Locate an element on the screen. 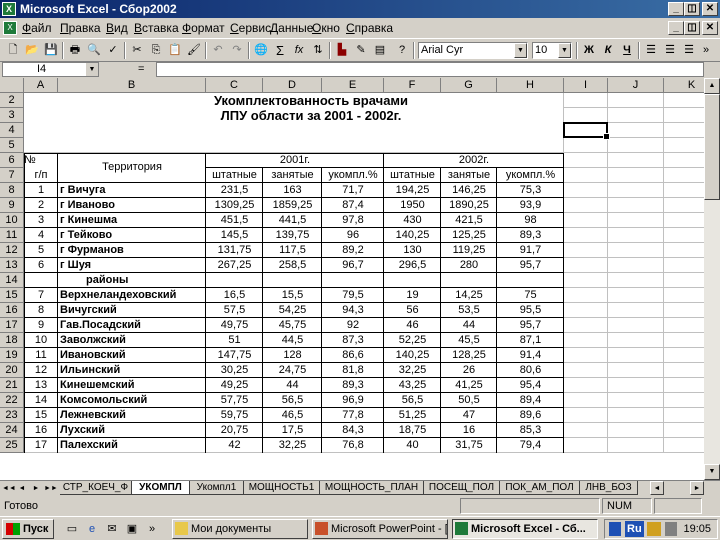 The height and width of the screenshot is (540, 720). data-cell: 79,4 is located at coordinates (530, 445).